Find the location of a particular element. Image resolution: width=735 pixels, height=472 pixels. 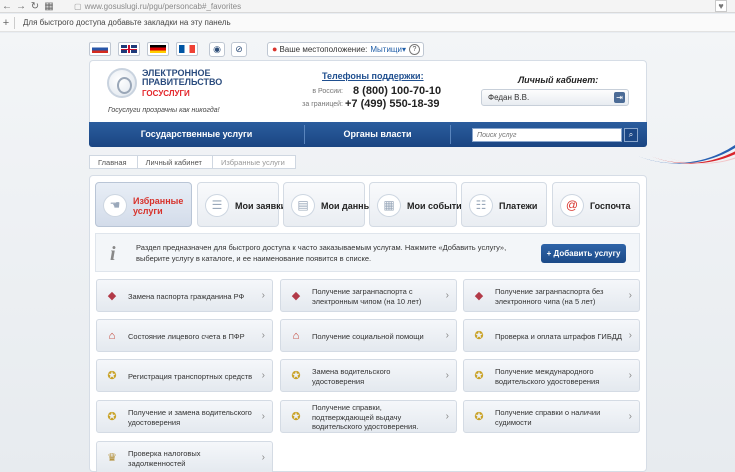

add-service-label: Добавить услугу is located at coordinates (587, 253).